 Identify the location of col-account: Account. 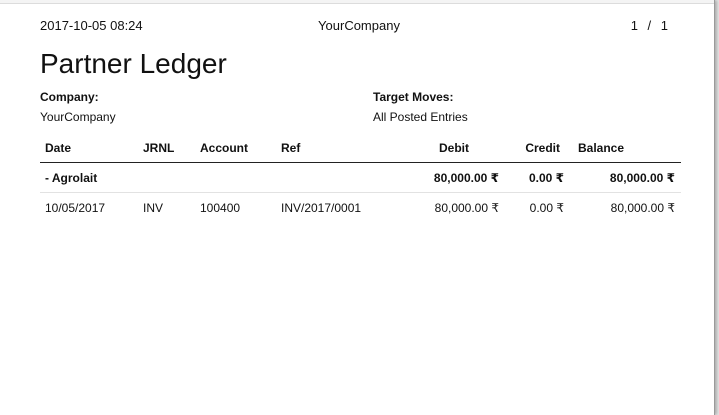
(235, 148).